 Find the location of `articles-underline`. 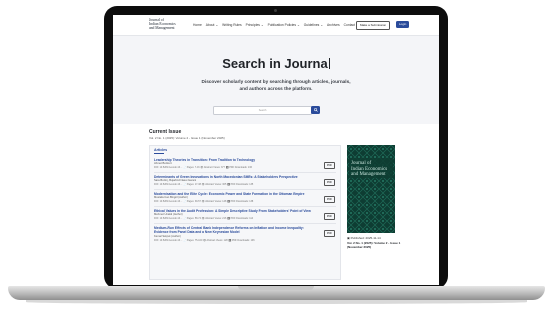

articles-underline is located at coordinates (159, 153).